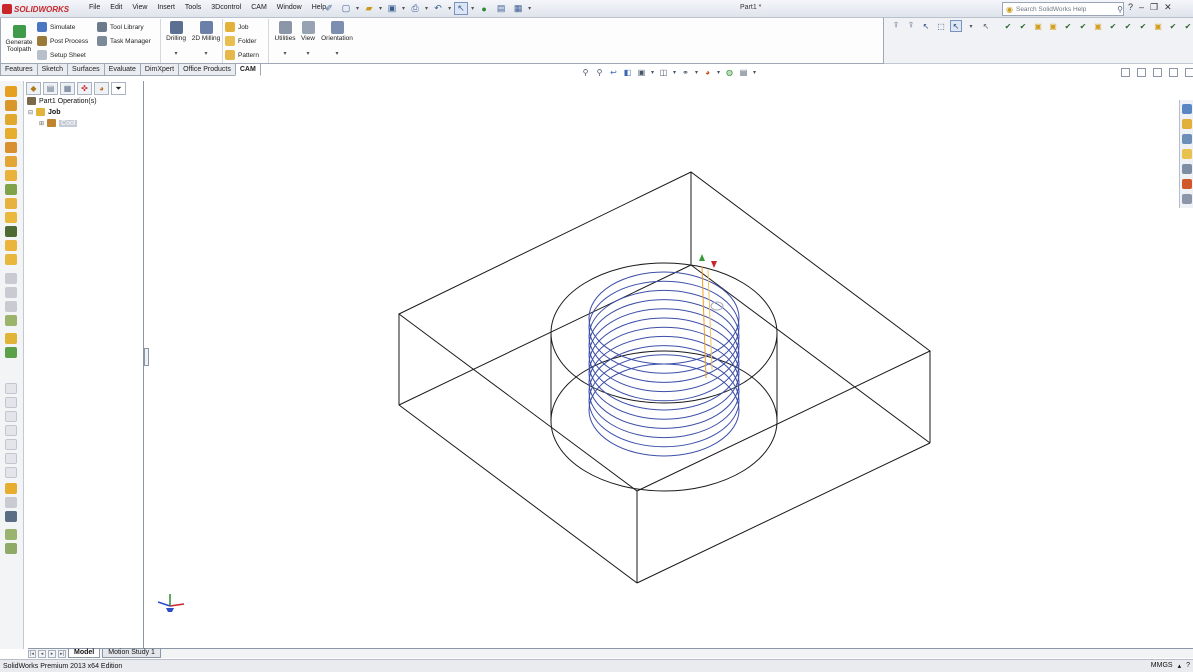 The width and height of the screenshot is (1193, 672). Describe the element at coordinates (1141, 72) in the screenshot. I see `viewport-split-icon` at that location.